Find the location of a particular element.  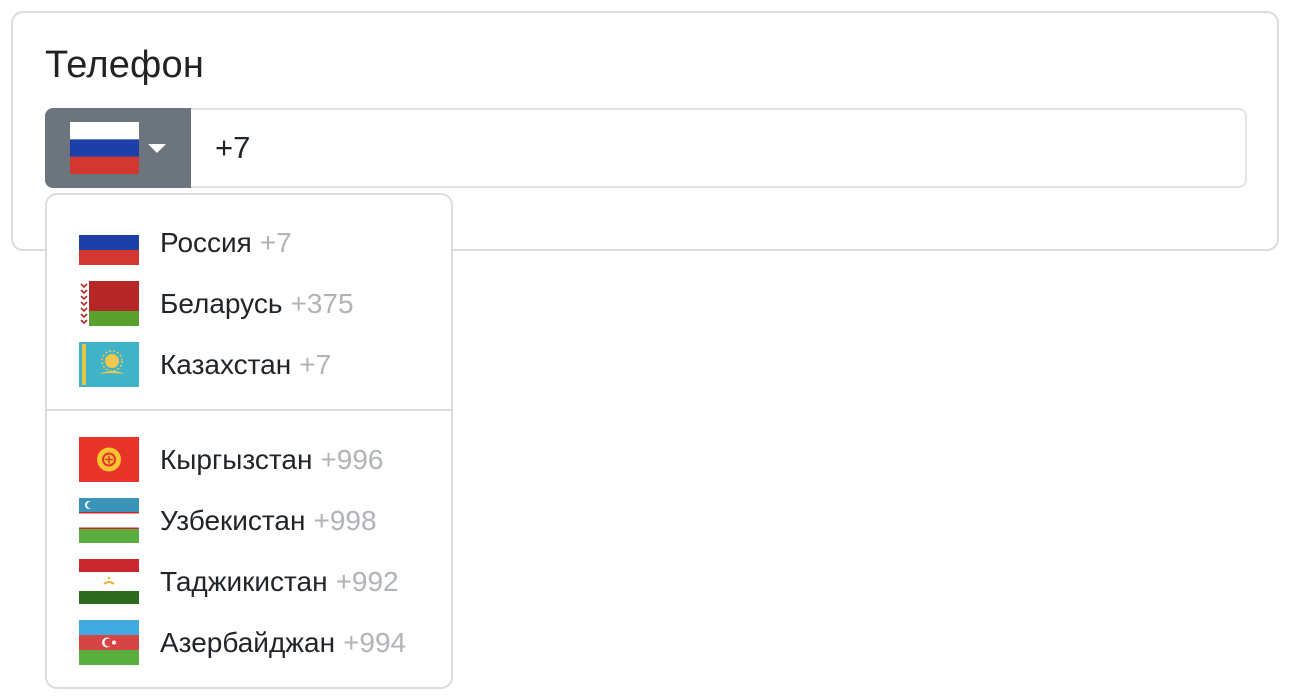

country-option-uzbekistan: Узбекистан +998 is located at coordinates (249, 521).